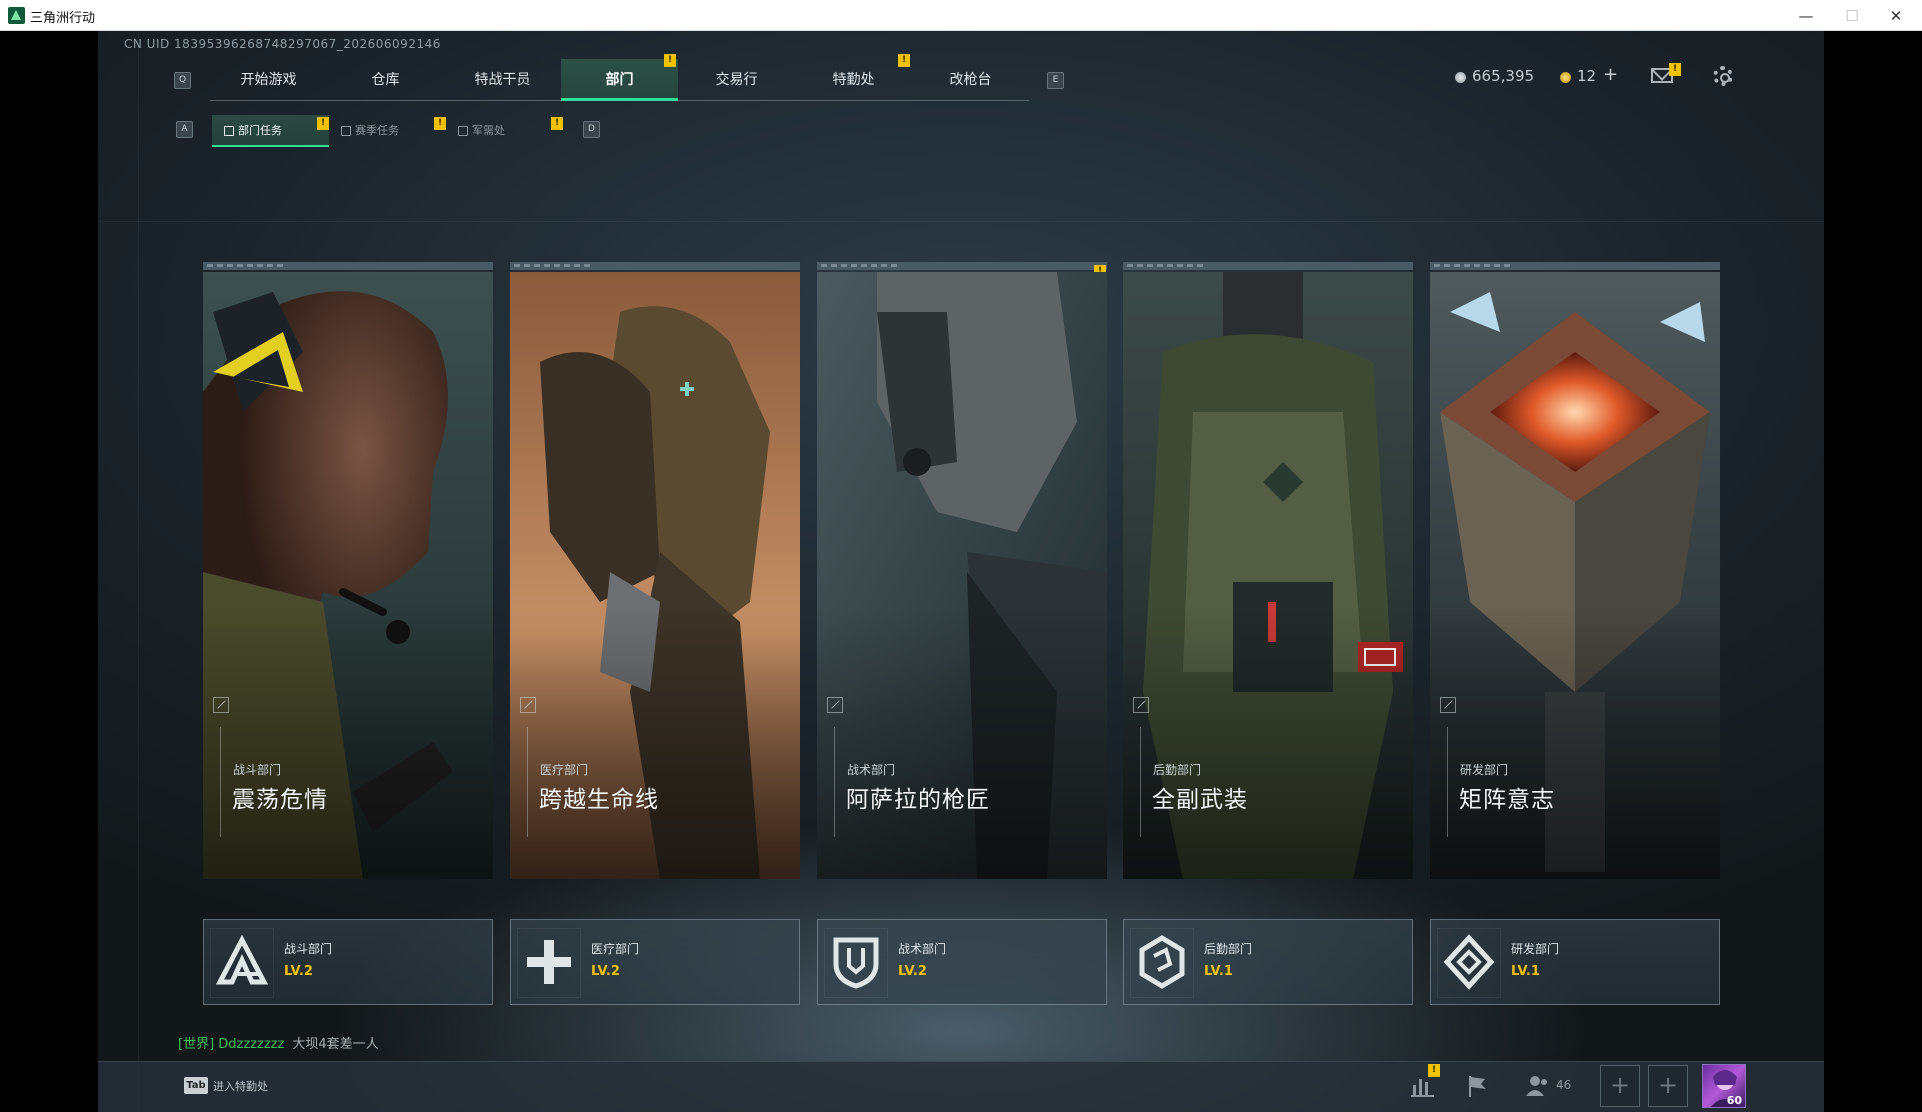 The height and width of the screenshot is (1112, 1922). Describe the element at coordinates (335, 1044) in the screenshot. I see `chat-text: 大坝4套差一人` at that location.